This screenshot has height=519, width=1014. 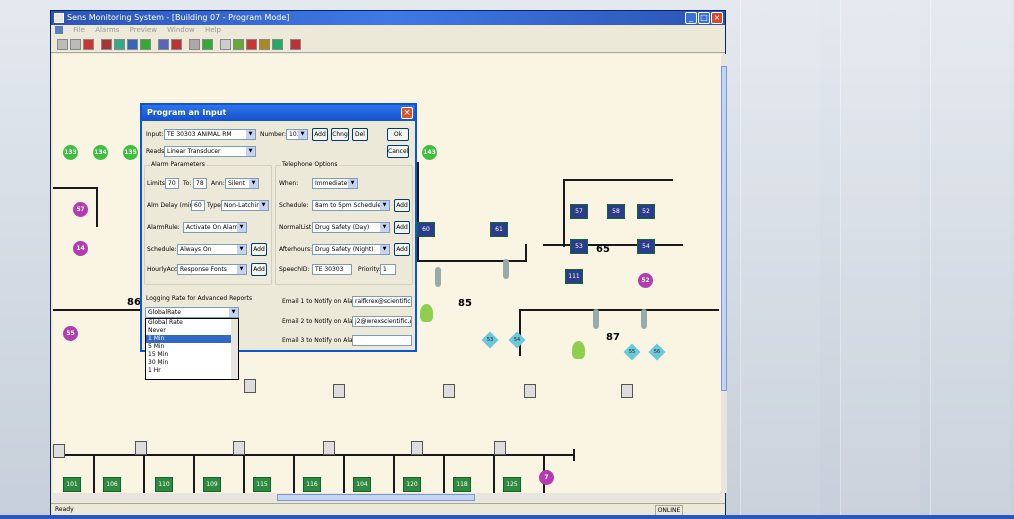 I want to click on alarm-node: 7, so click(x=546, y=477).